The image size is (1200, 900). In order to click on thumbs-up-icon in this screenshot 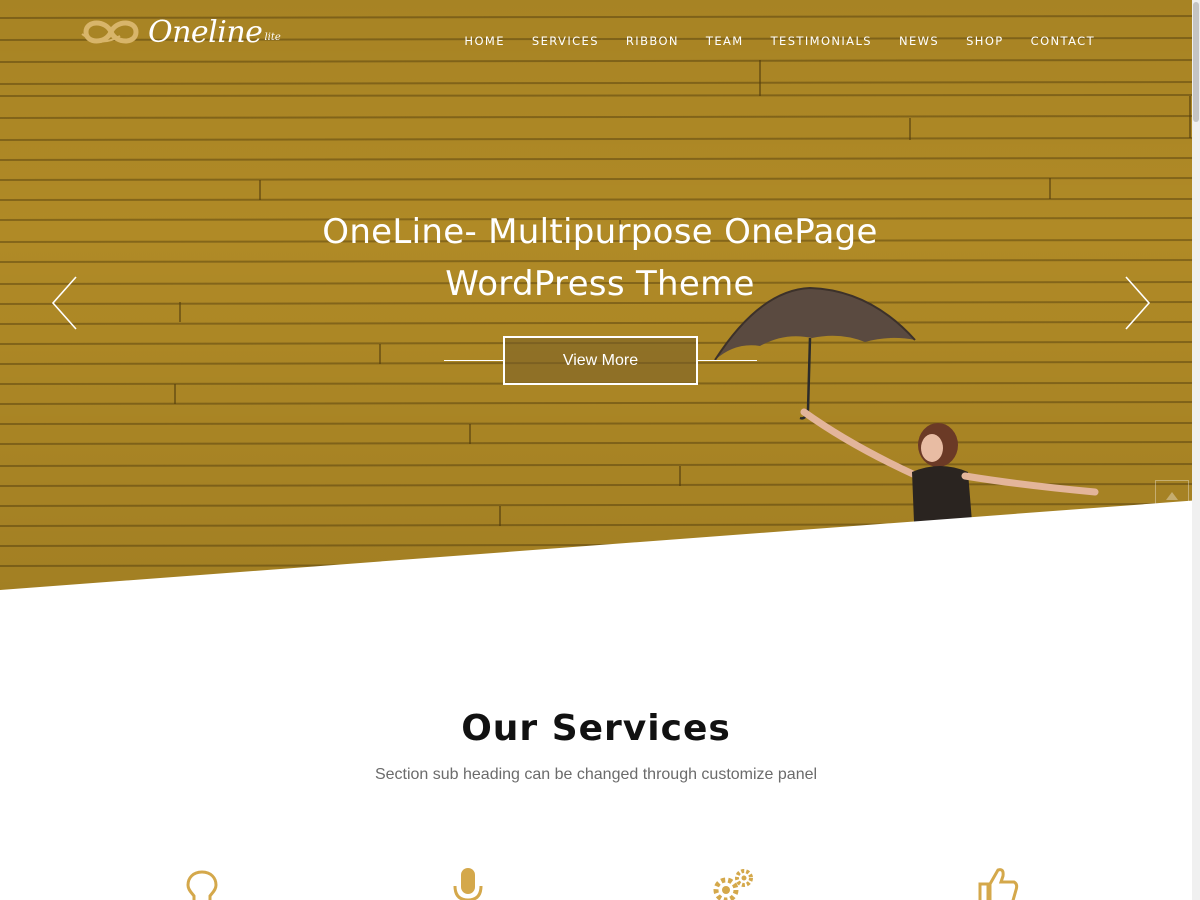, I will do `click(998, 884)`.